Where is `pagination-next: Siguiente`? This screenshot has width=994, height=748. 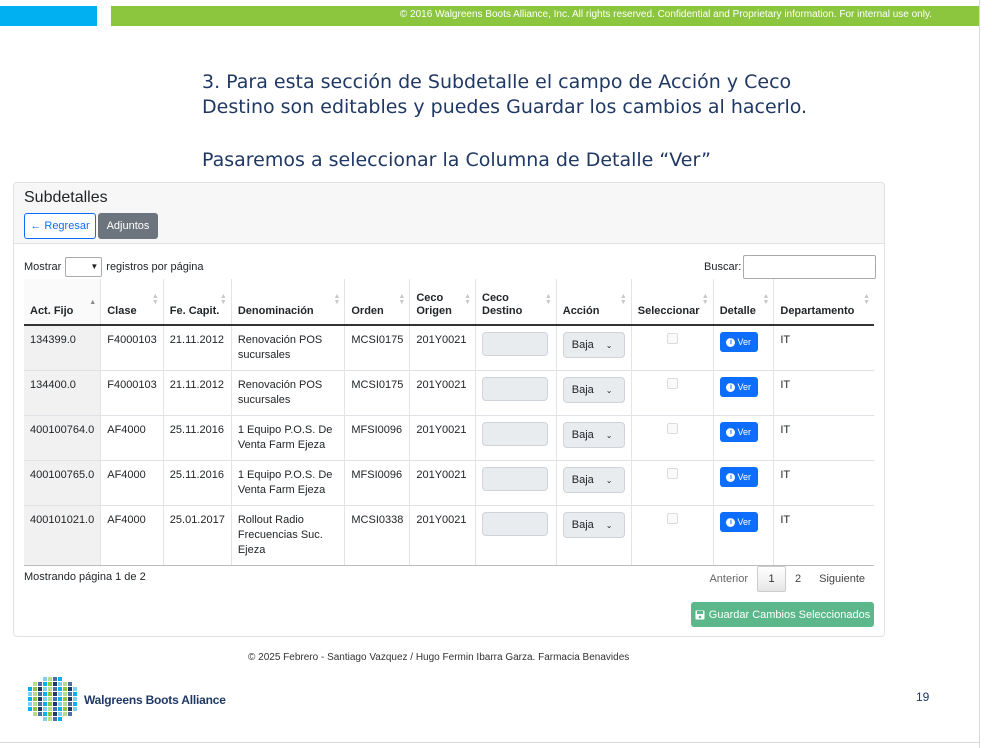
pagination-next: Siguiente is located at coordinates (842, 579).